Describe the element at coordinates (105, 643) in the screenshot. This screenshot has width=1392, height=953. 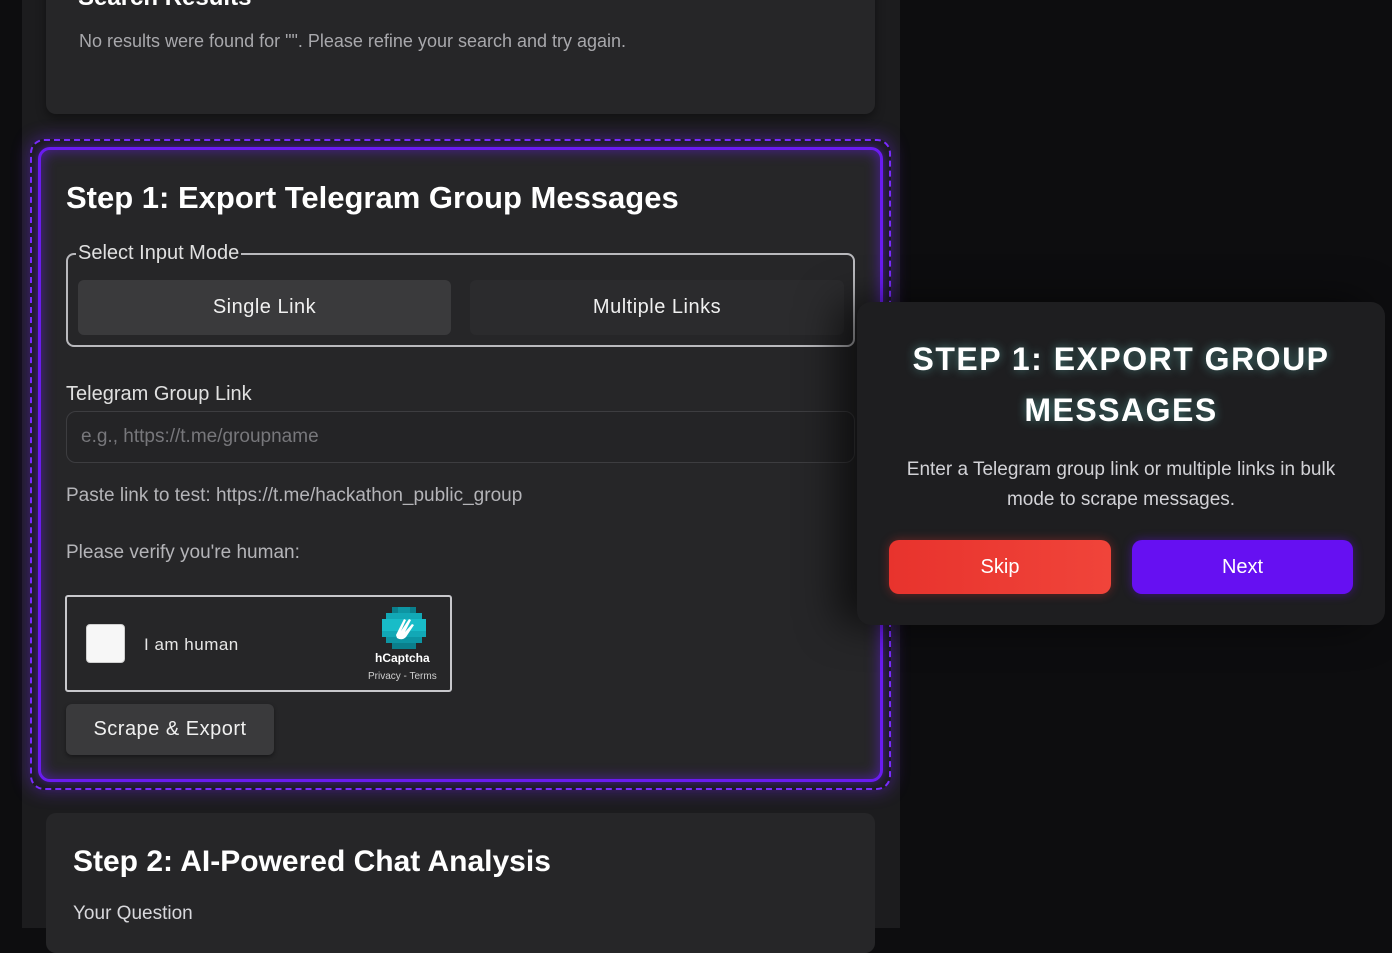
I see `captcha-checkbox` at that location.